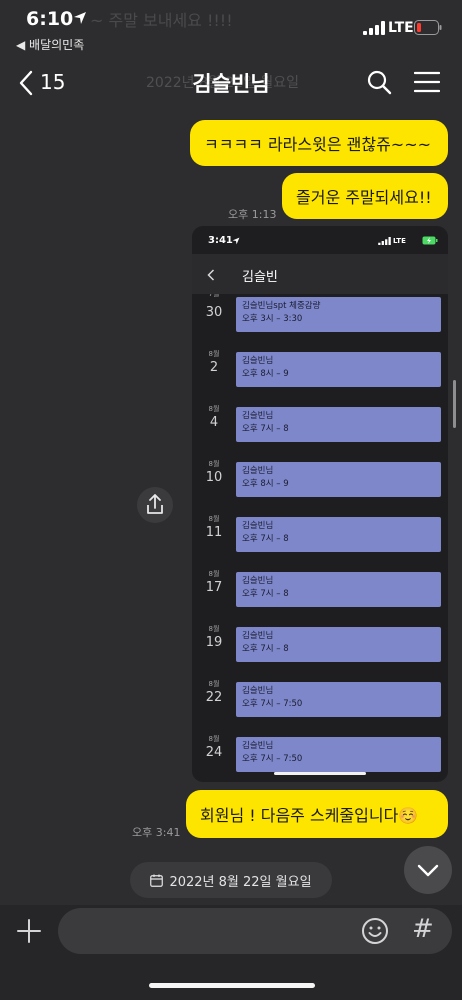 The image size is (462, 1000). Describe the element at coordinates (428, 27) in the screenshot. I see `battery-icon` at that location.